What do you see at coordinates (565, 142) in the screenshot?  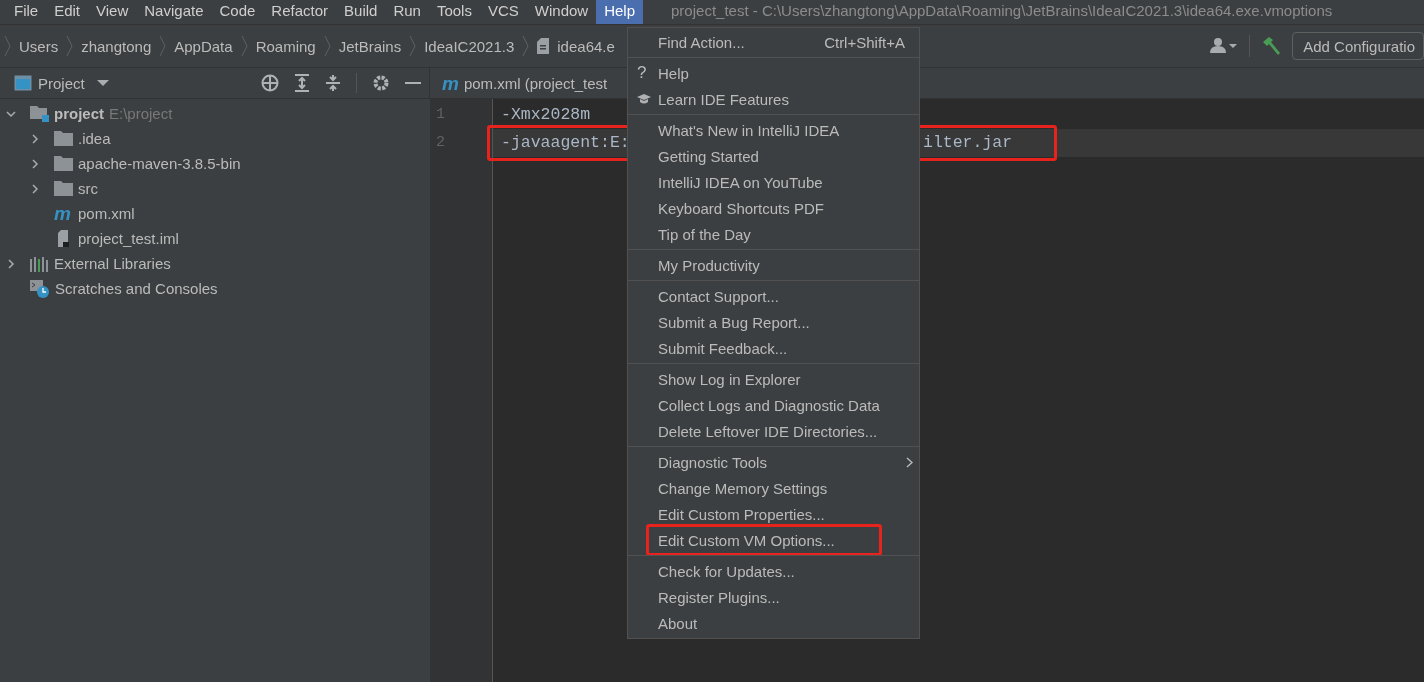 I see `code-text: -javaagent:E:` at bounding box center [565, 142].